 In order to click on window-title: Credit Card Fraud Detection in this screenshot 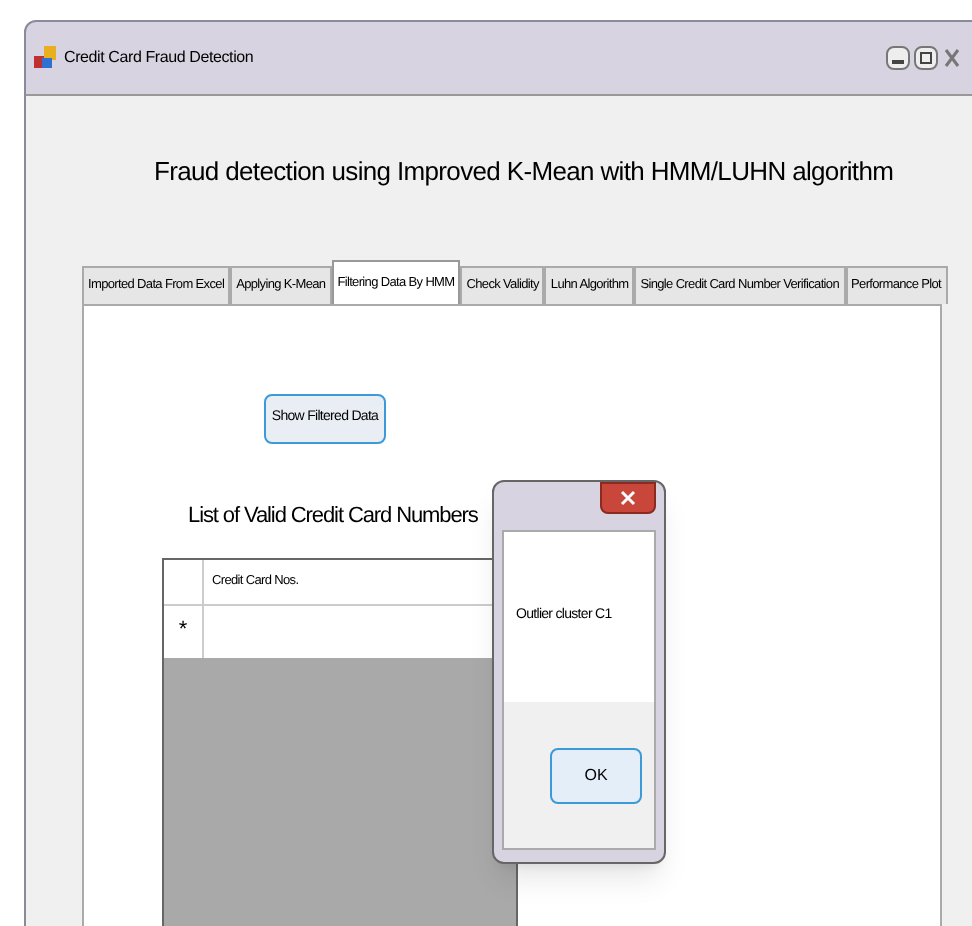, I will do `click(159, 58)`.